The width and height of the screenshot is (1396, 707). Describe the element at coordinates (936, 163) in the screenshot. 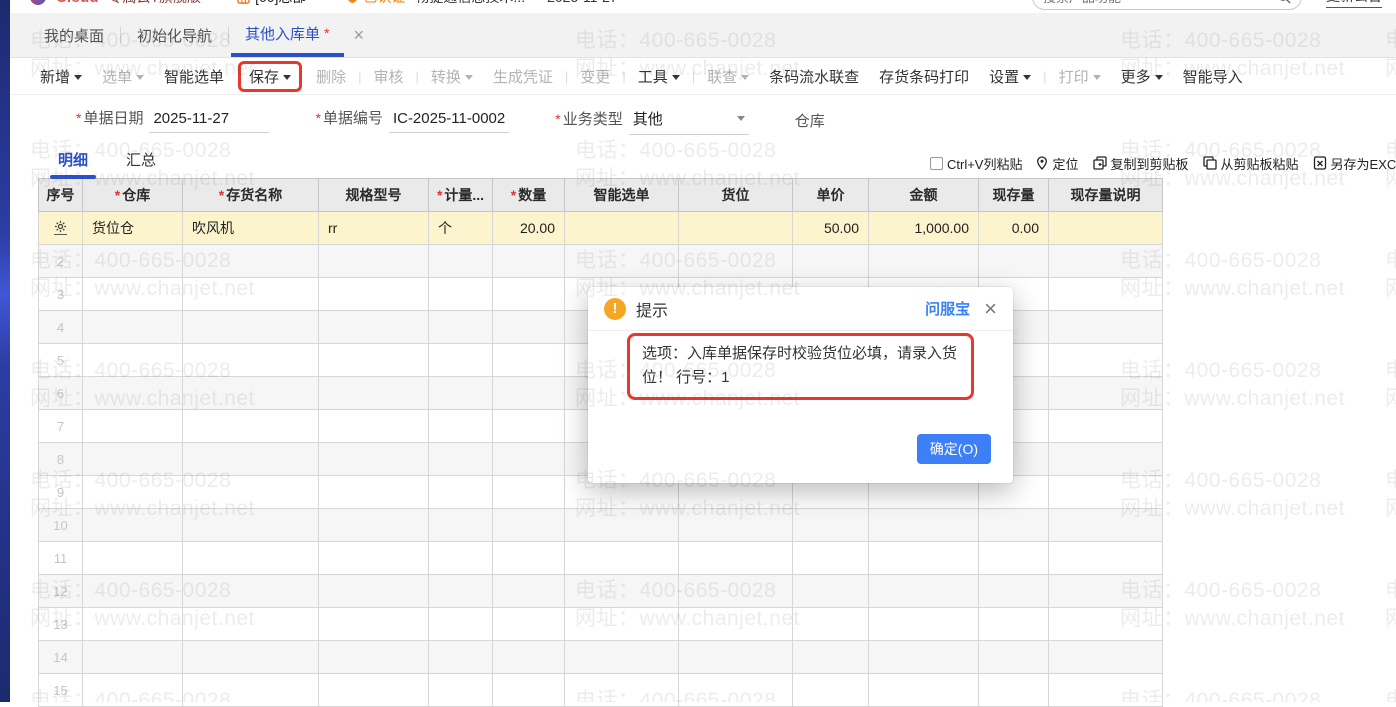

I see `checkbox-icon` at that location.